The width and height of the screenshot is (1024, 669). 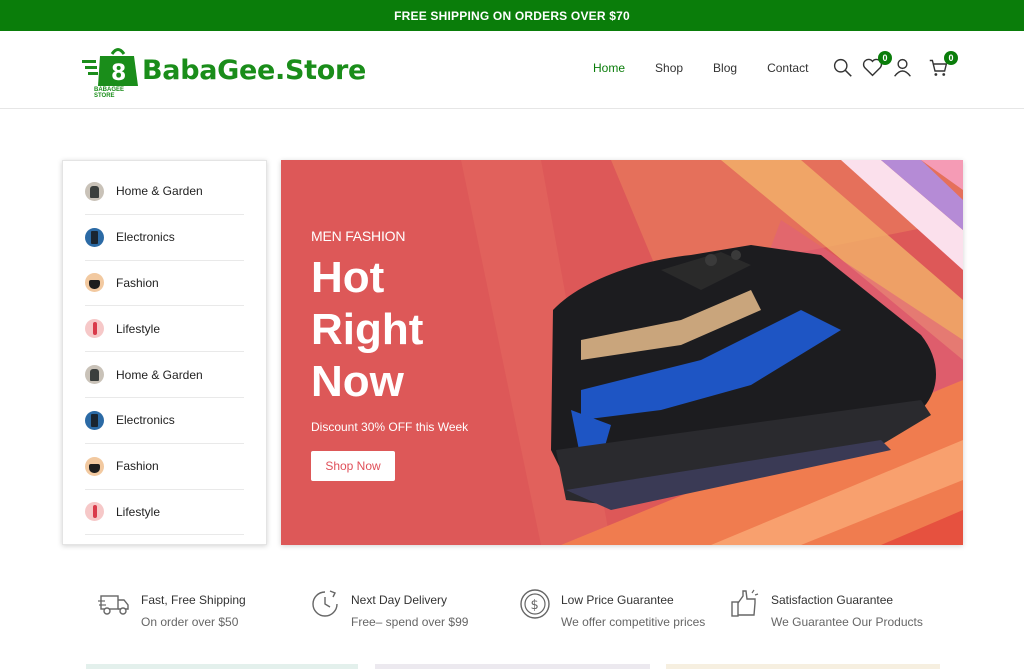 What do you see at coordinates (348, 277) in the screenshot?
I see `hero-title-line: Hot` at bounding box center [348, 277].